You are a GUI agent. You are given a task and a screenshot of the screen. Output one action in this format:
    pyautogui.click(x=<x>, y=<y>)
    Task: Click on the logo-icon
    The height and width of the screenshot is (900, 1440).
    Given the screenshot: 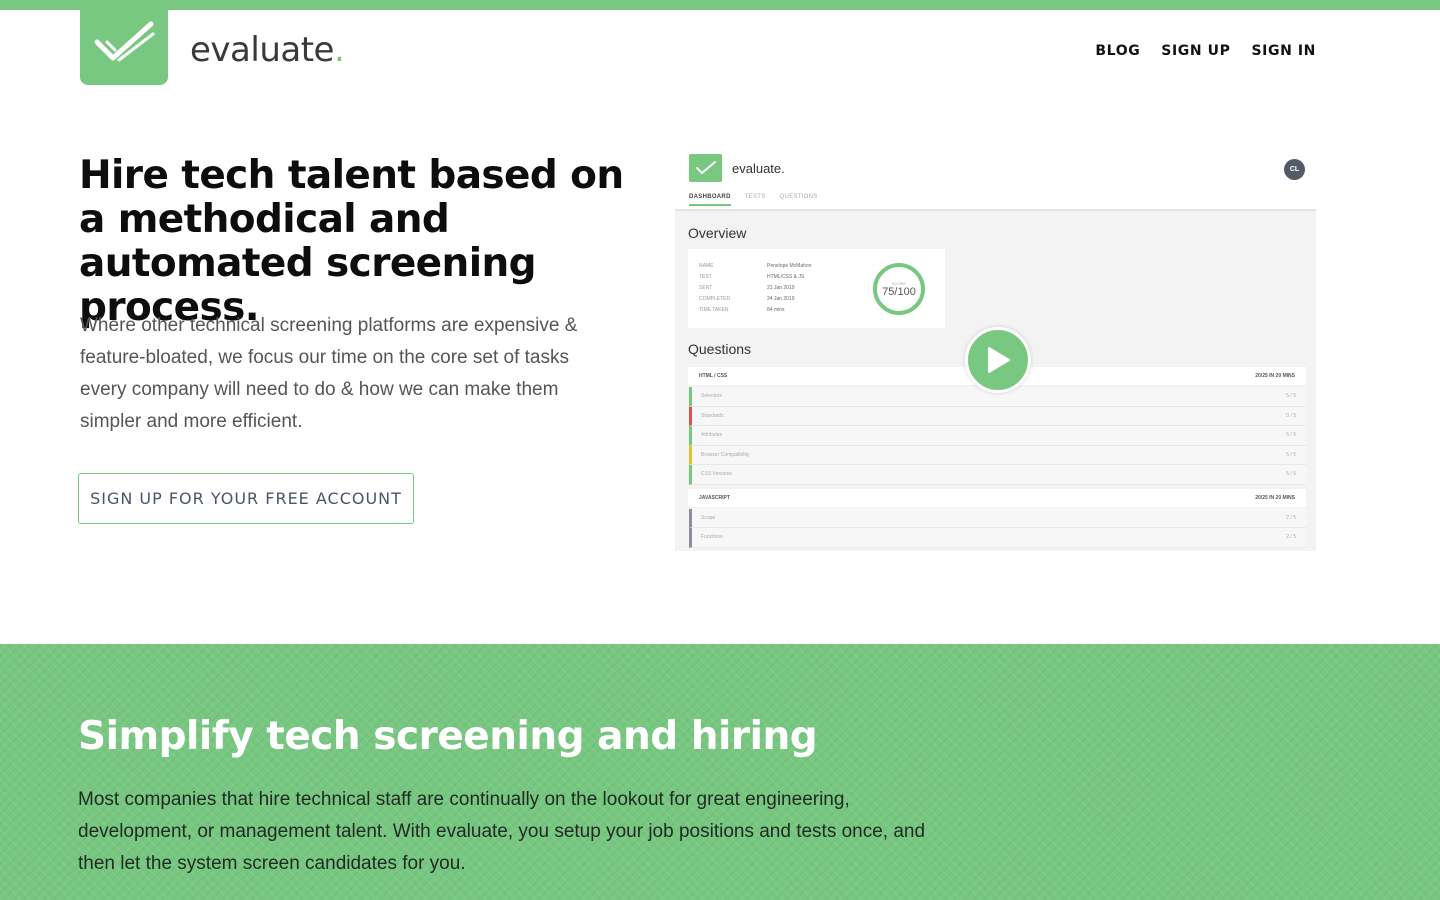 What is the action you would take?
    pyautogui.click(x=124, y=42)
    